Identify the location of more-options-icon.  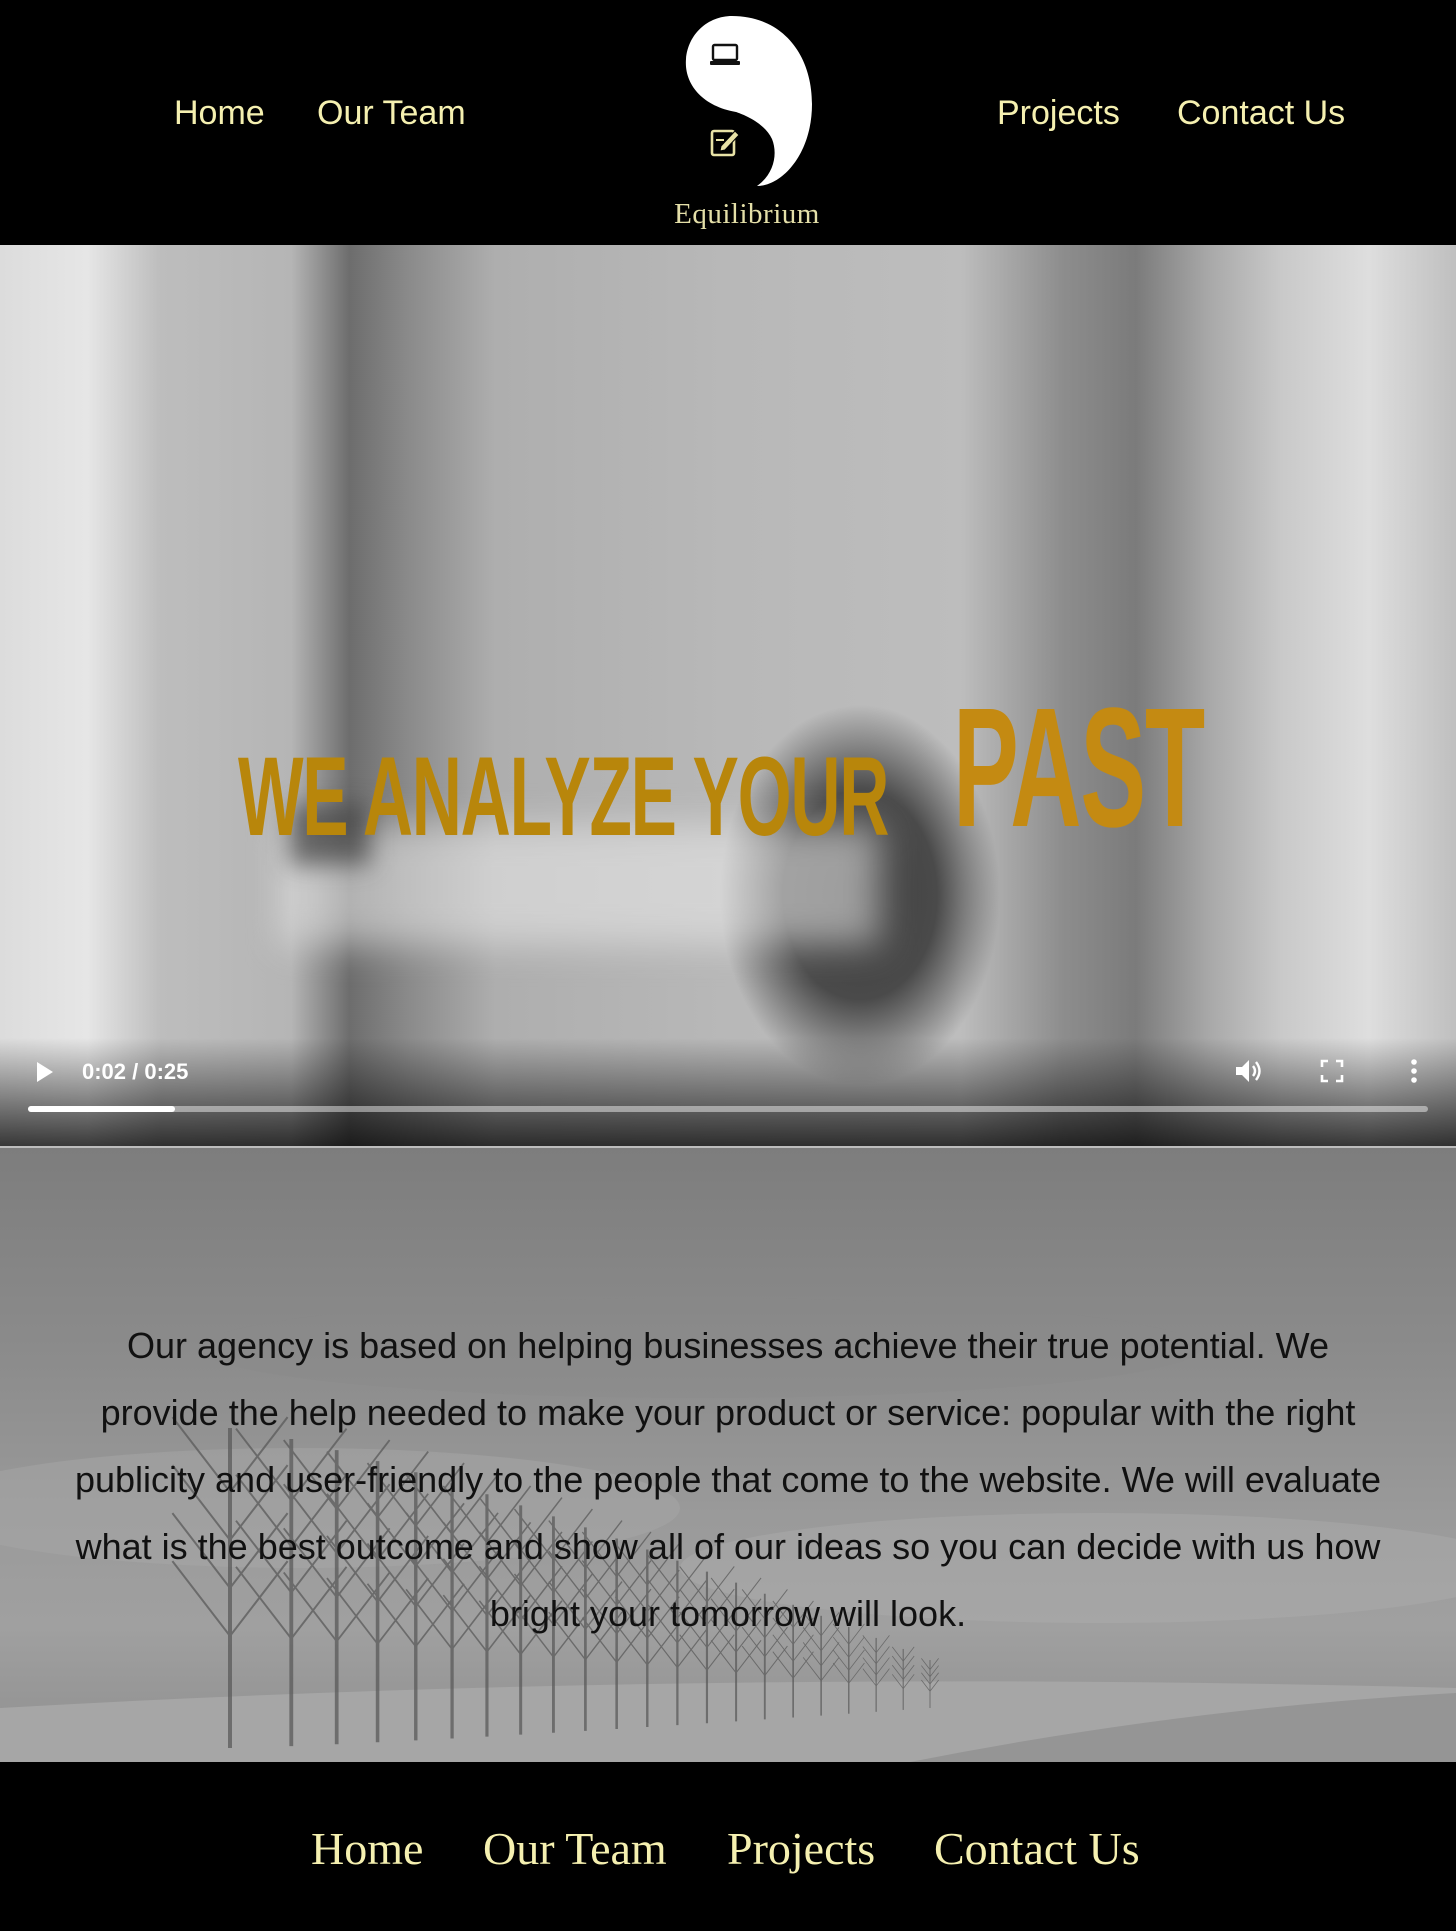
(1414, 1071).